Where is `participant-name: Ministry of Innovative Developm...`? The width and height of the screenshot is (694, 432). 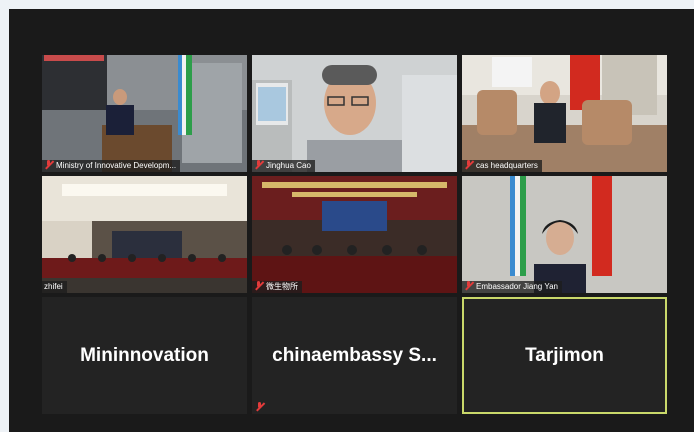 participant-name: Ministry of Innovative Developm... is located at coordinates (116, 165).